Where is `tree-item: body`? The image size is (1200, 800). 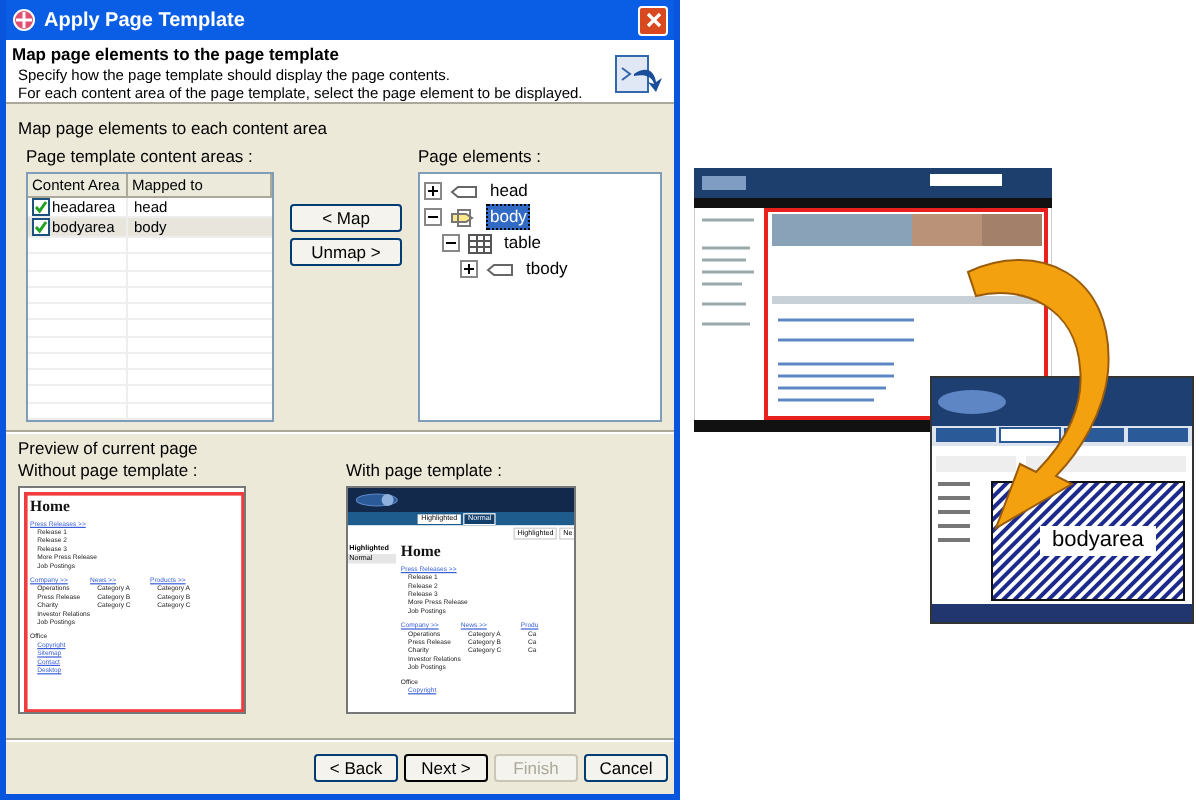 tree-item: body is located at coordinates (508, 217).